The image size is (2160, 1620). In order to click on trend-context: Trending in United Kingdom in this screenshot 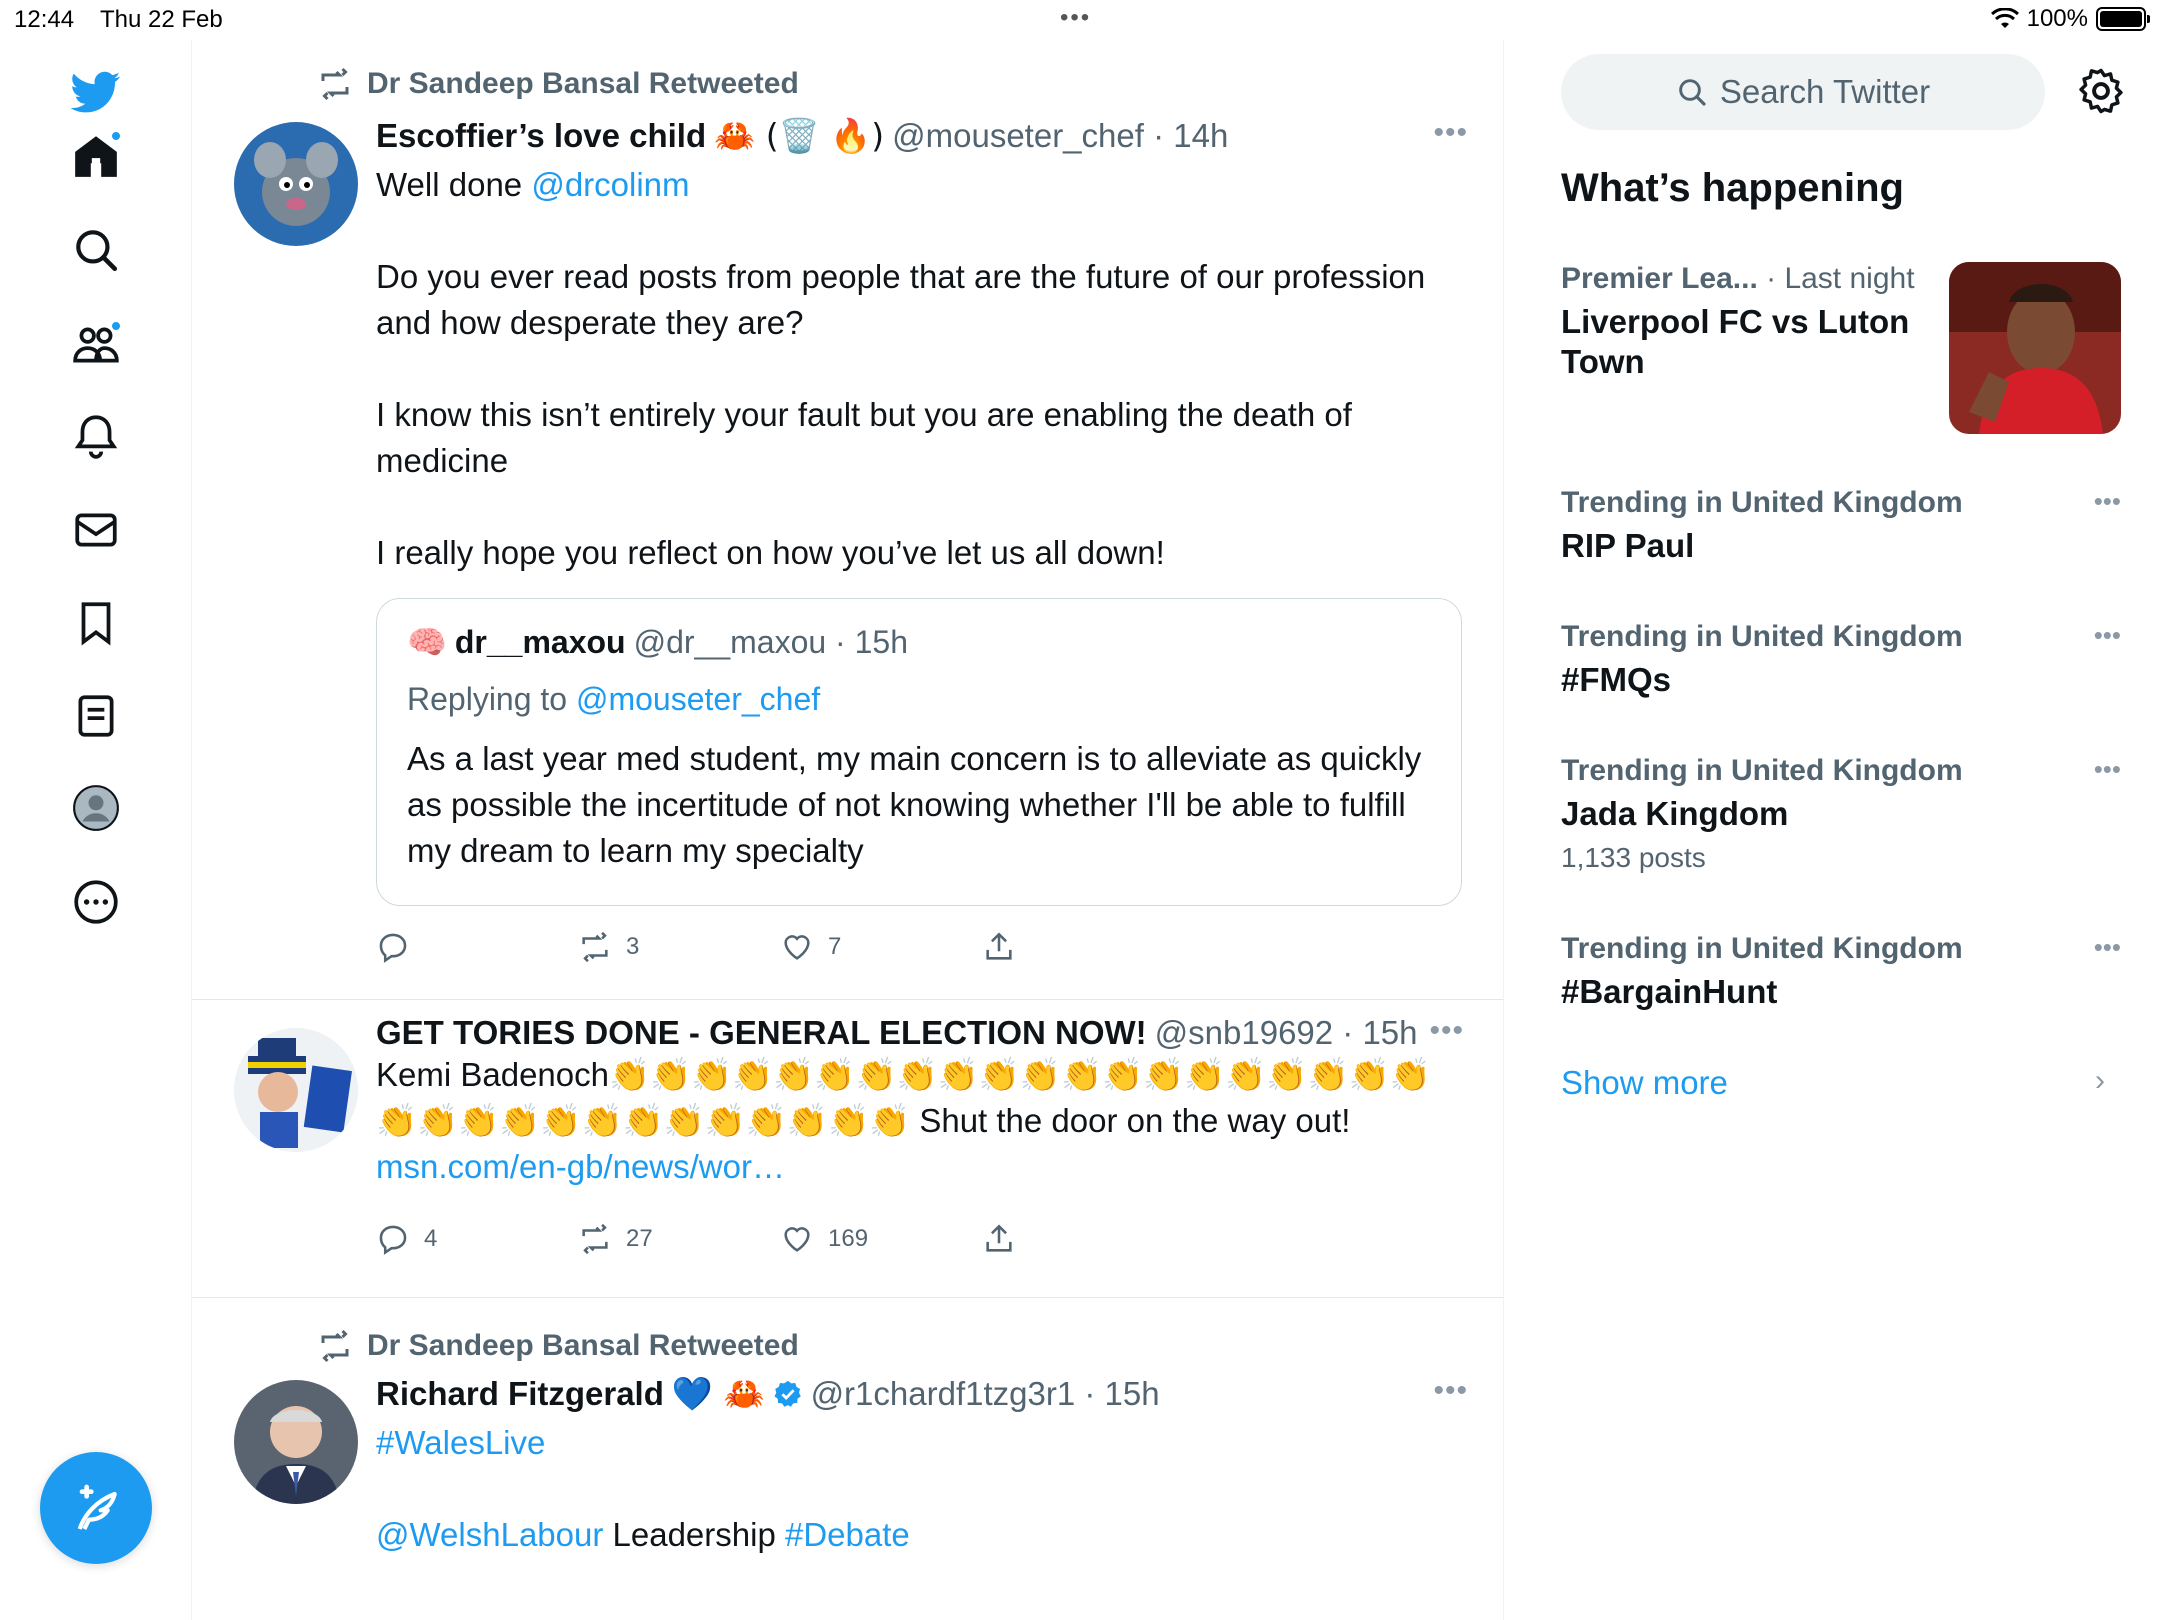, I will do `click(1762, 636)`.